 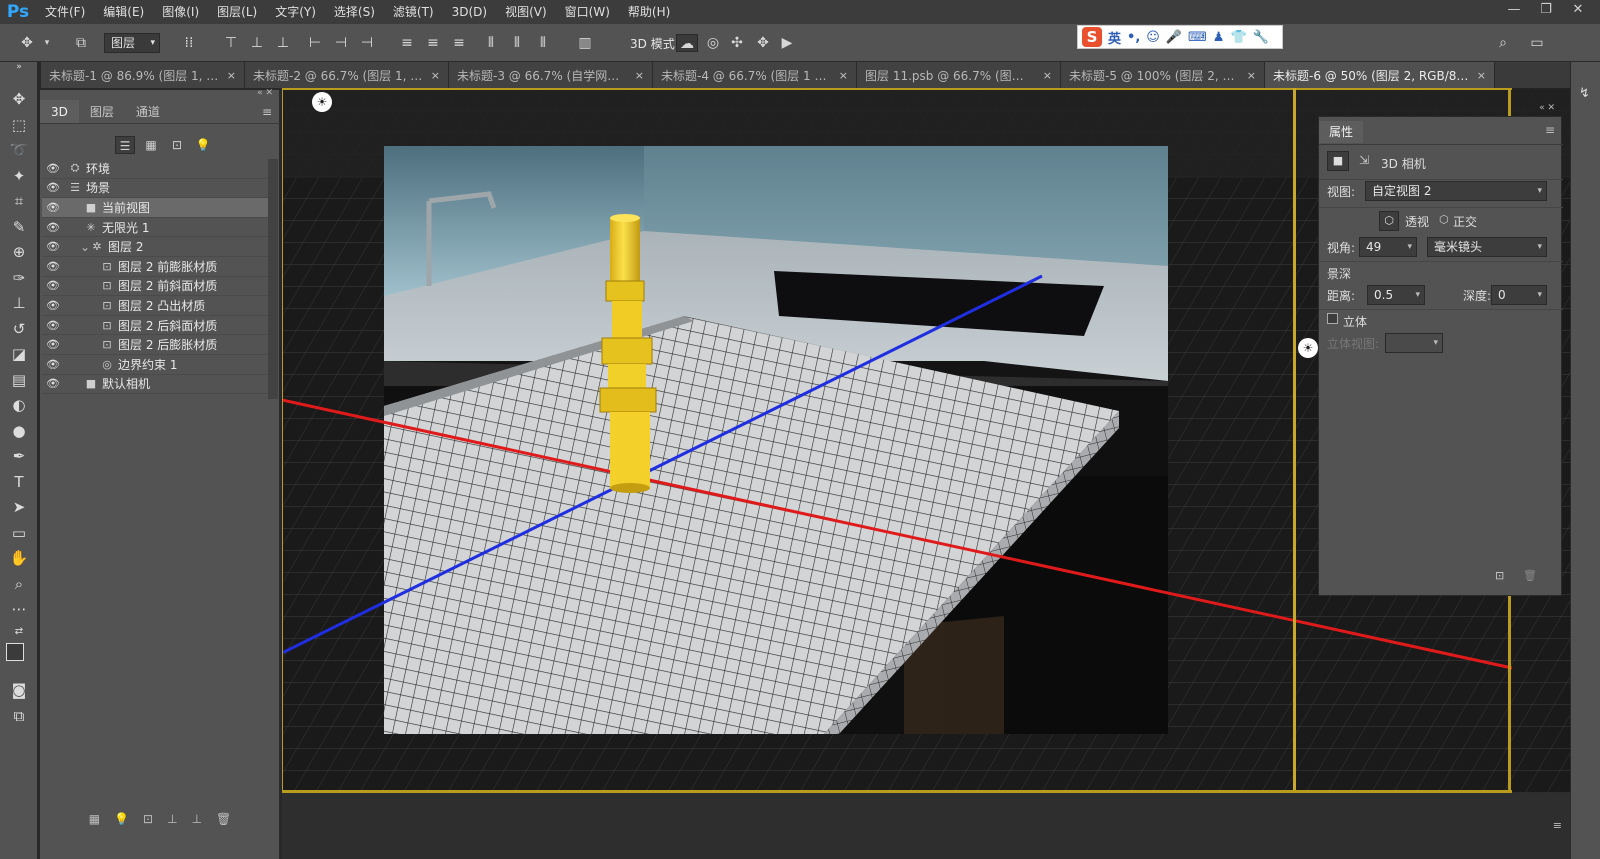 I want to click on stereo-checkbox, so click(x=1332, y=318).